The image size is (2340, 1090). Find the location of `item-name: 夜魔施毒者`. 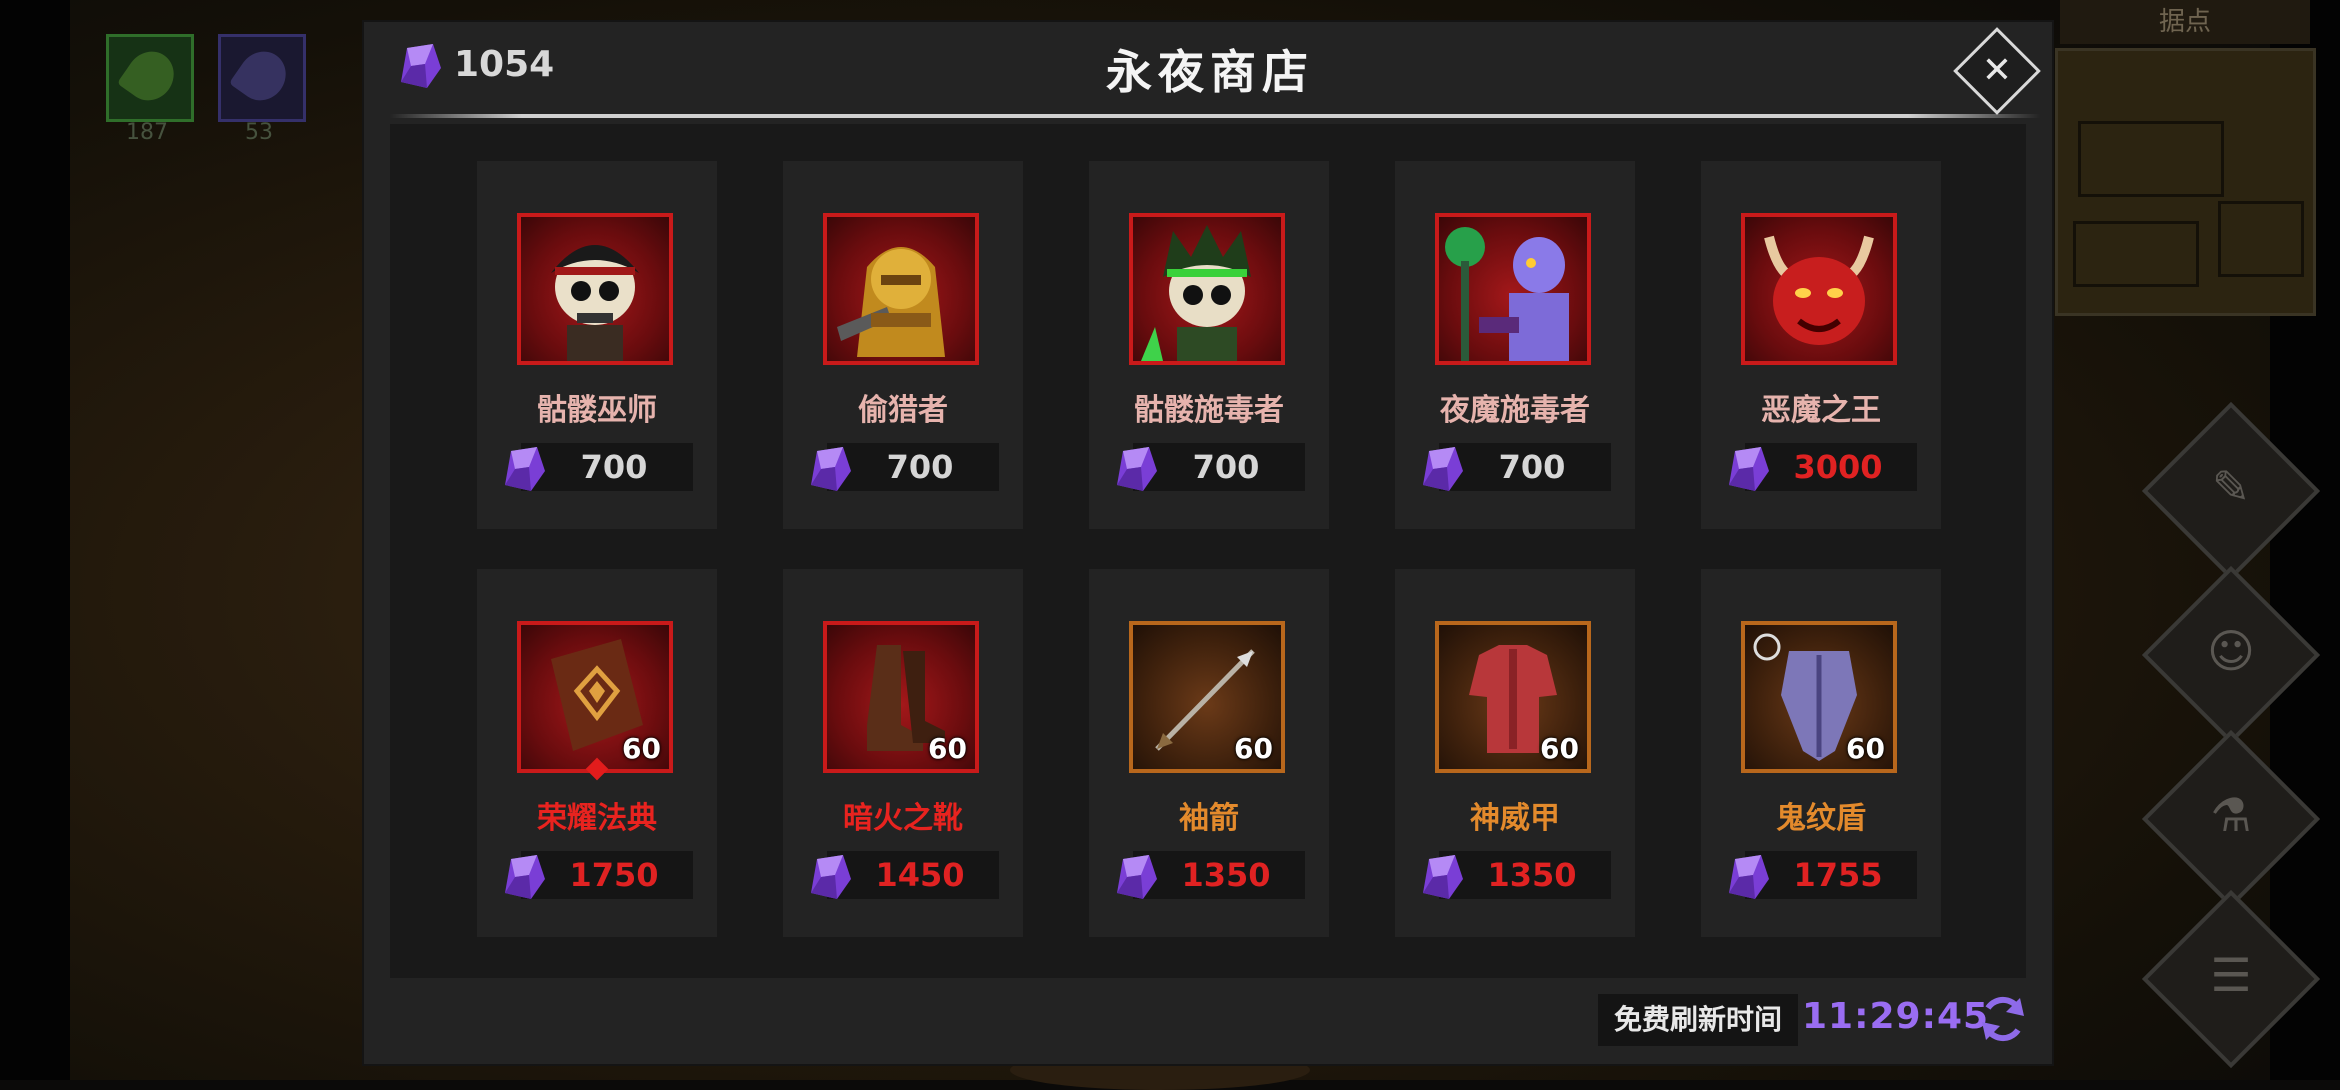

item-name: 夜魔施毒者 is located at coordinates (1515, 410).